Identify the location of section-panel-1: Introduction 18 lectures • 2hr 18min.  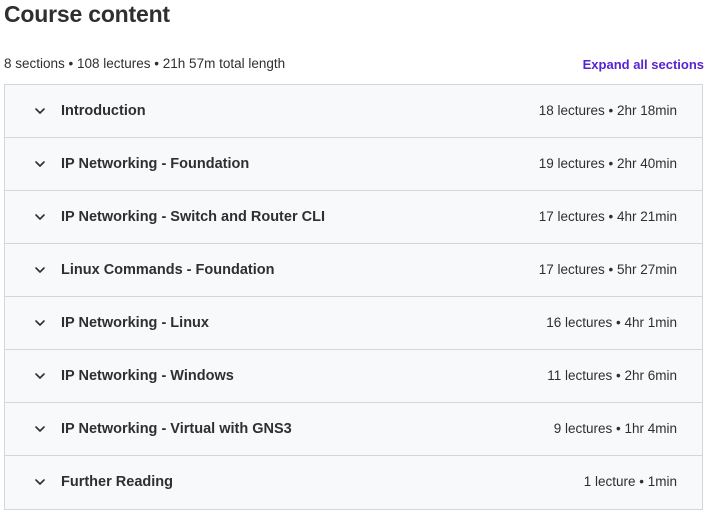
(353, 111).